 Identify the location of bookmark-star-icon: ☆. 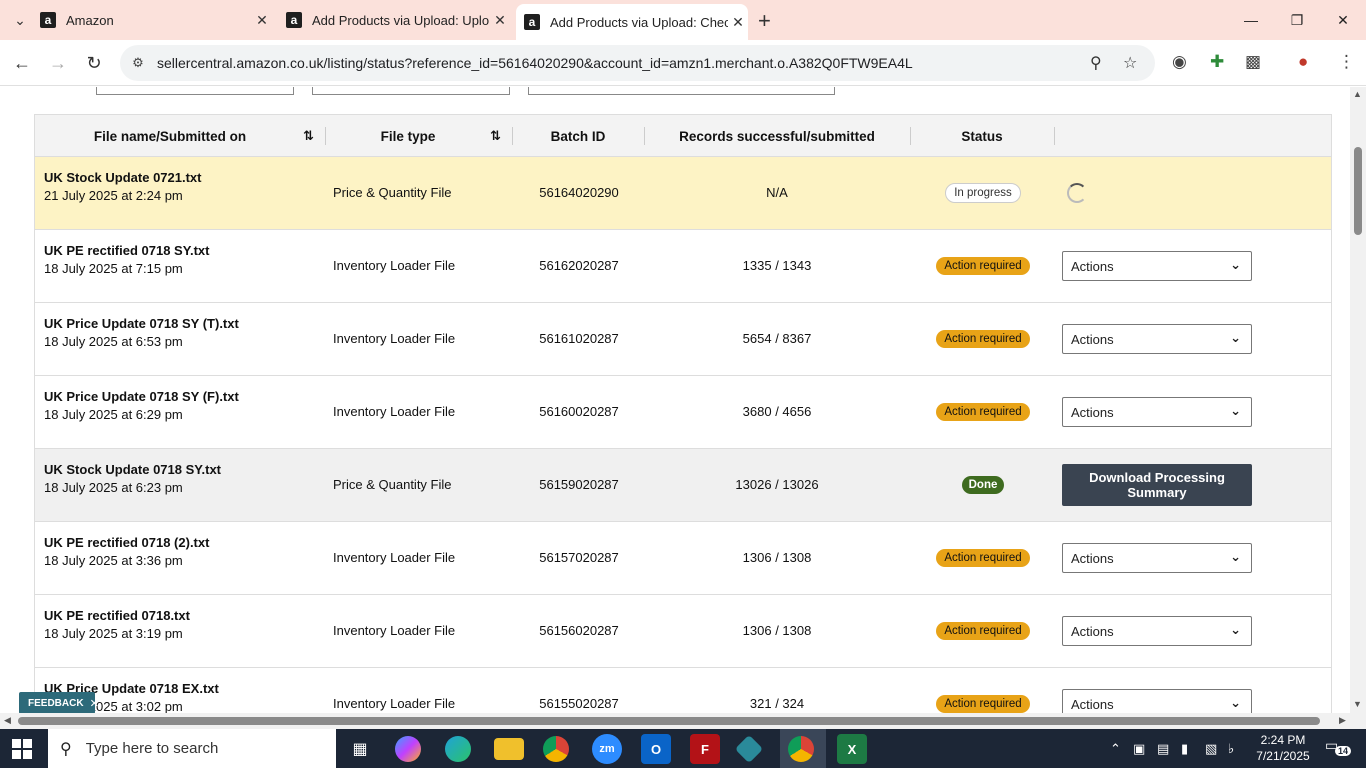
(1130, 63).